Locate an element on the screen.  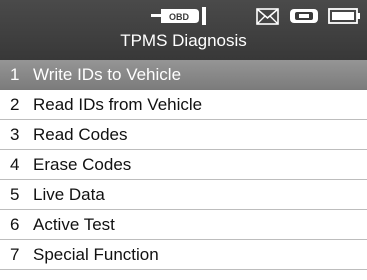
menu-item-special-function: 7 Special Function is located at coordinates (183, 255).